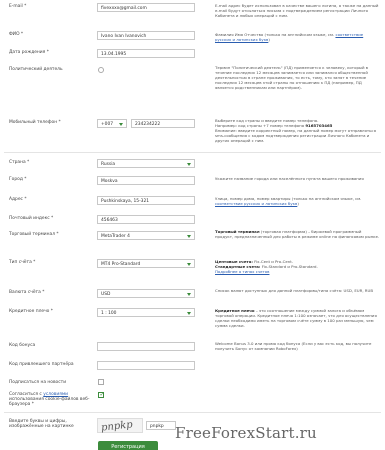 The height and width of the screenshot is (450, 385). I want to click on terminal-label: Торговый терминал *, so click(34, 234).